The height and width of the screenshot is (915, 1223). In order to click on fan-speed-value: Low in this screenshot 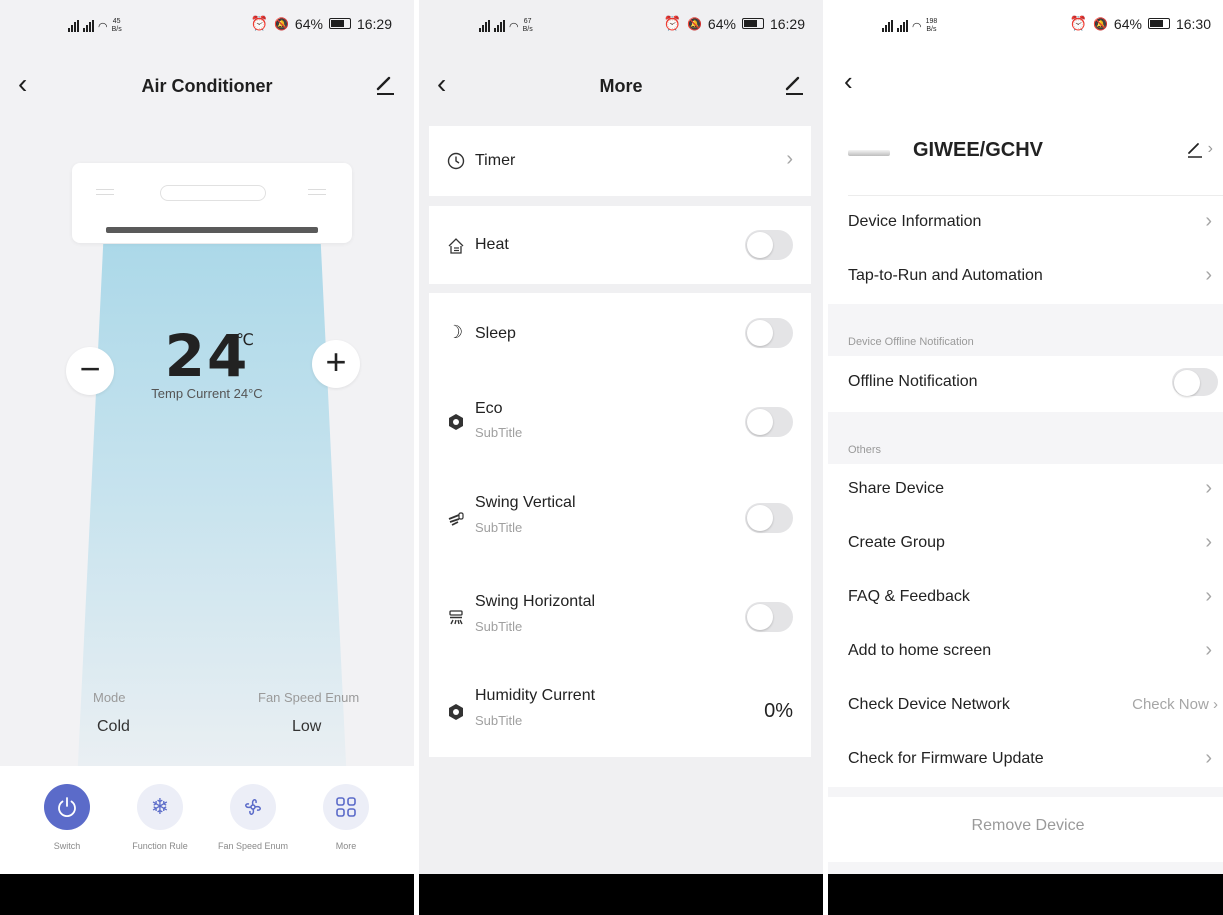, I will do `click(306, 727)`.